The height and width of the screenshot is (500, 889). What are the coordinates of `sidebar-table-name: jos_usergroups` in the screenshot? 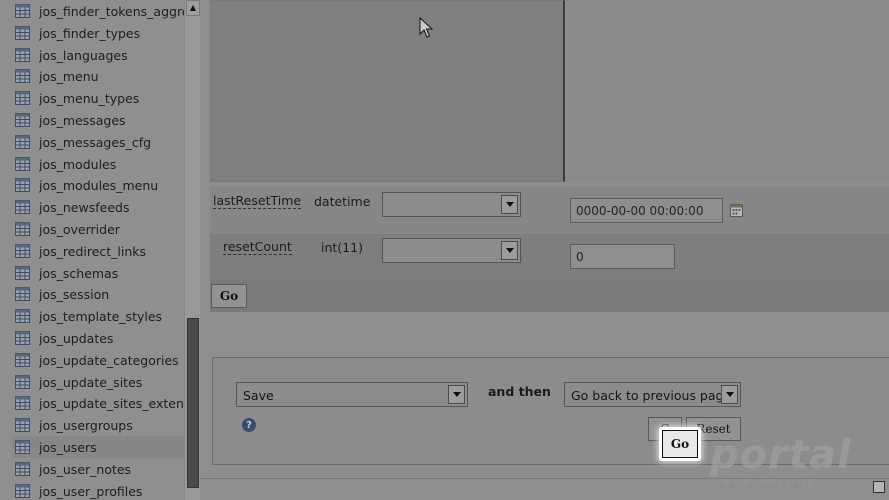 It's located at (86, 425).